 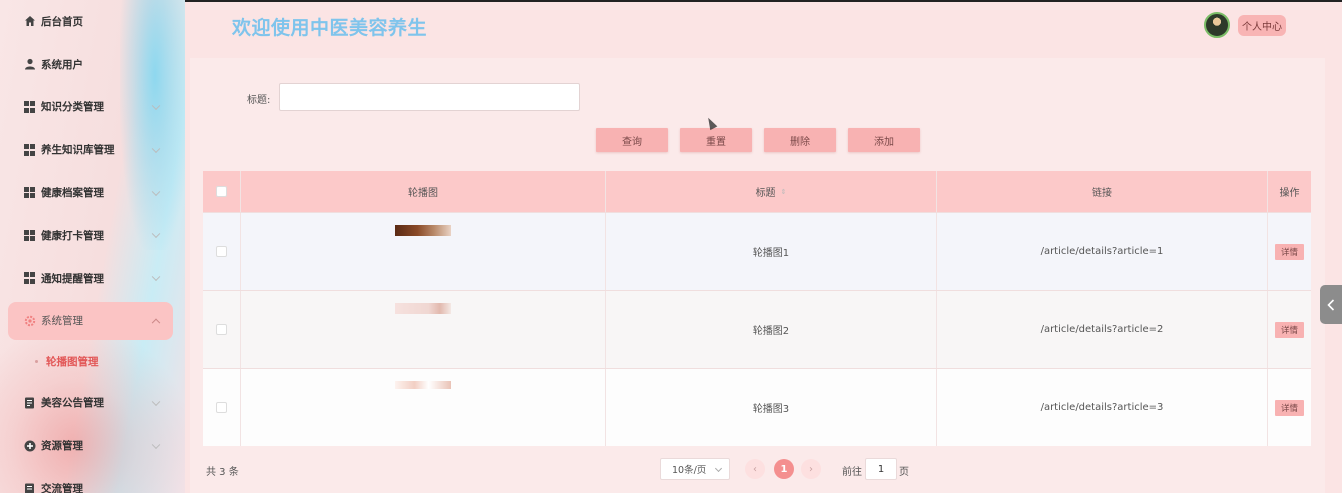 What do you see at coordinates (763, 25) in the screenshot?
I see `top-header: 欢迎使用中医美容养生 个人中心` at bounding box center [763, 25].